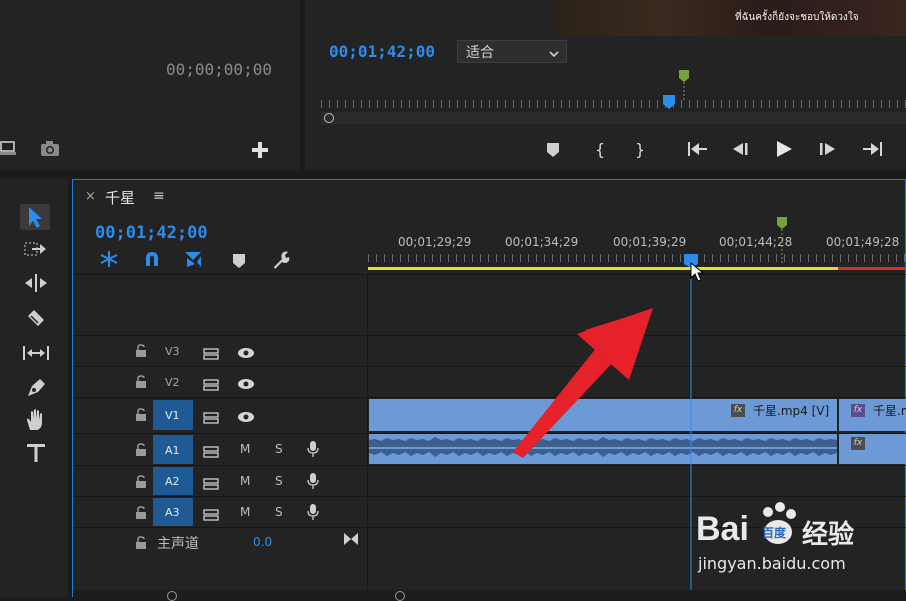 This screenshot has width=906, height=601. I want to click on program-ruler, so click(613, 104).